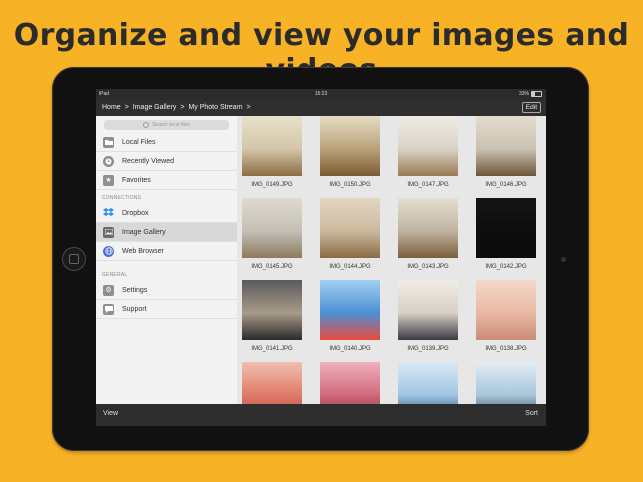 The width and height of the screenshot is (643, 482). Describe the element at coordinates (135, 290) in the screenshot. I see `sidebar-item-label: Settings` at that location.